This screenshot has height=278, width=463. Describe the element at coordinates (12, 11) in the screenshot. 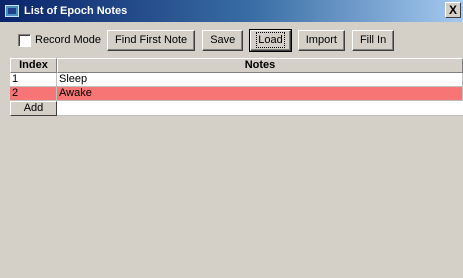

I see `app-window-icon` at that location.